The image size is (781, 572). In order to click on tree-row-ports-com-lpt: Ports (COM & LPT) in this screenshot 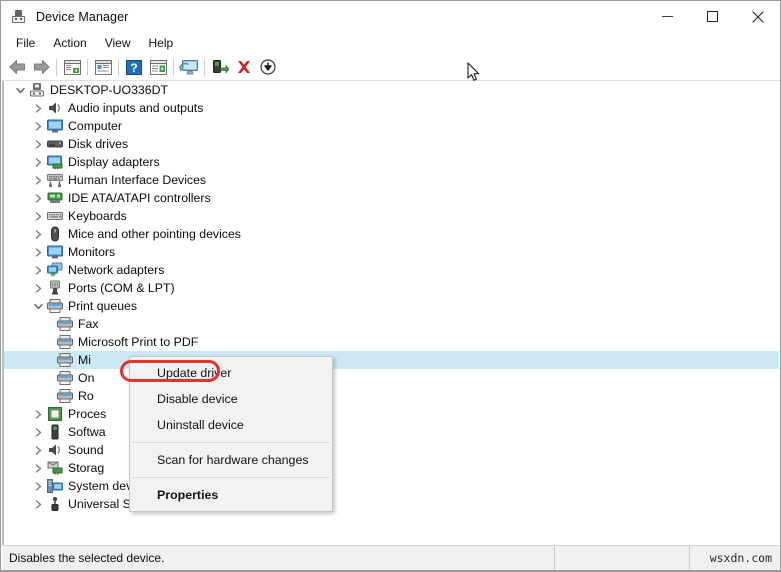, I will do `click(391, 288)`.